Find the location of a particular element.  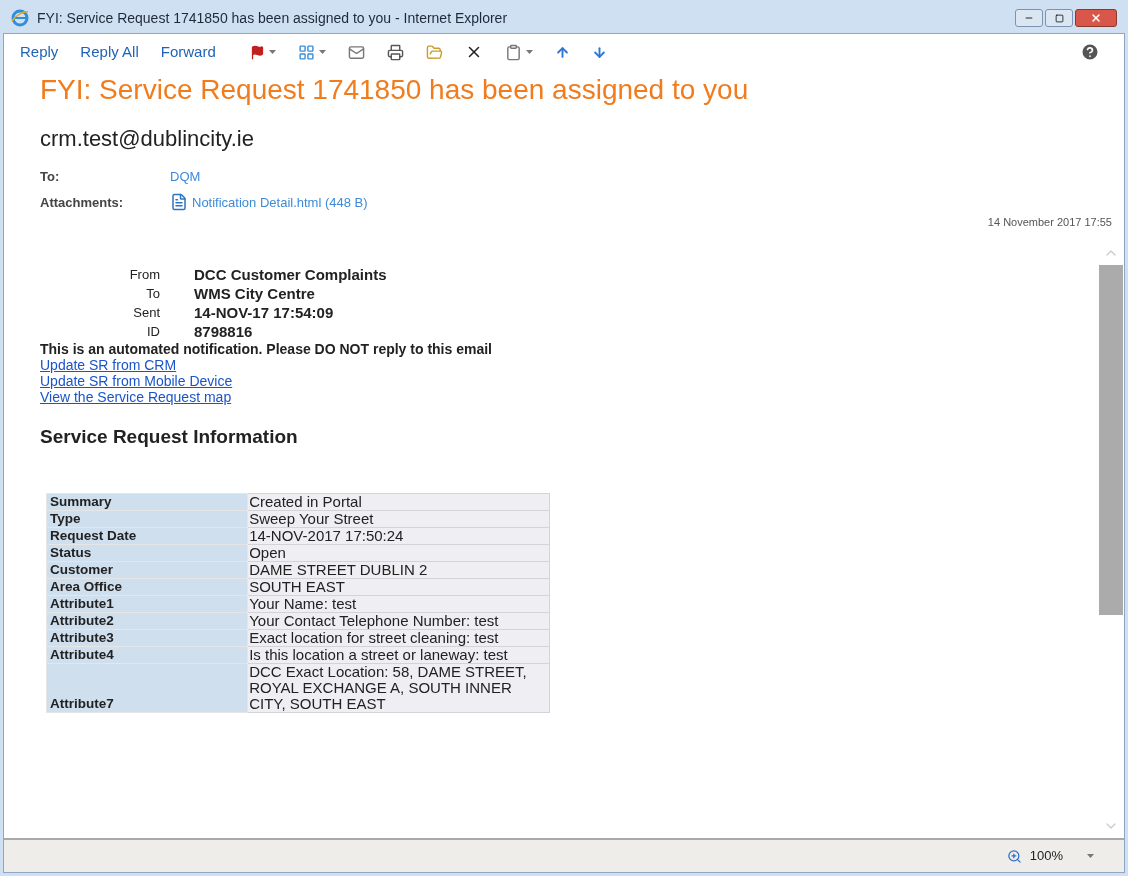

sender-address: crm.test@dublincity.ie is located at coordinates (147, 139).